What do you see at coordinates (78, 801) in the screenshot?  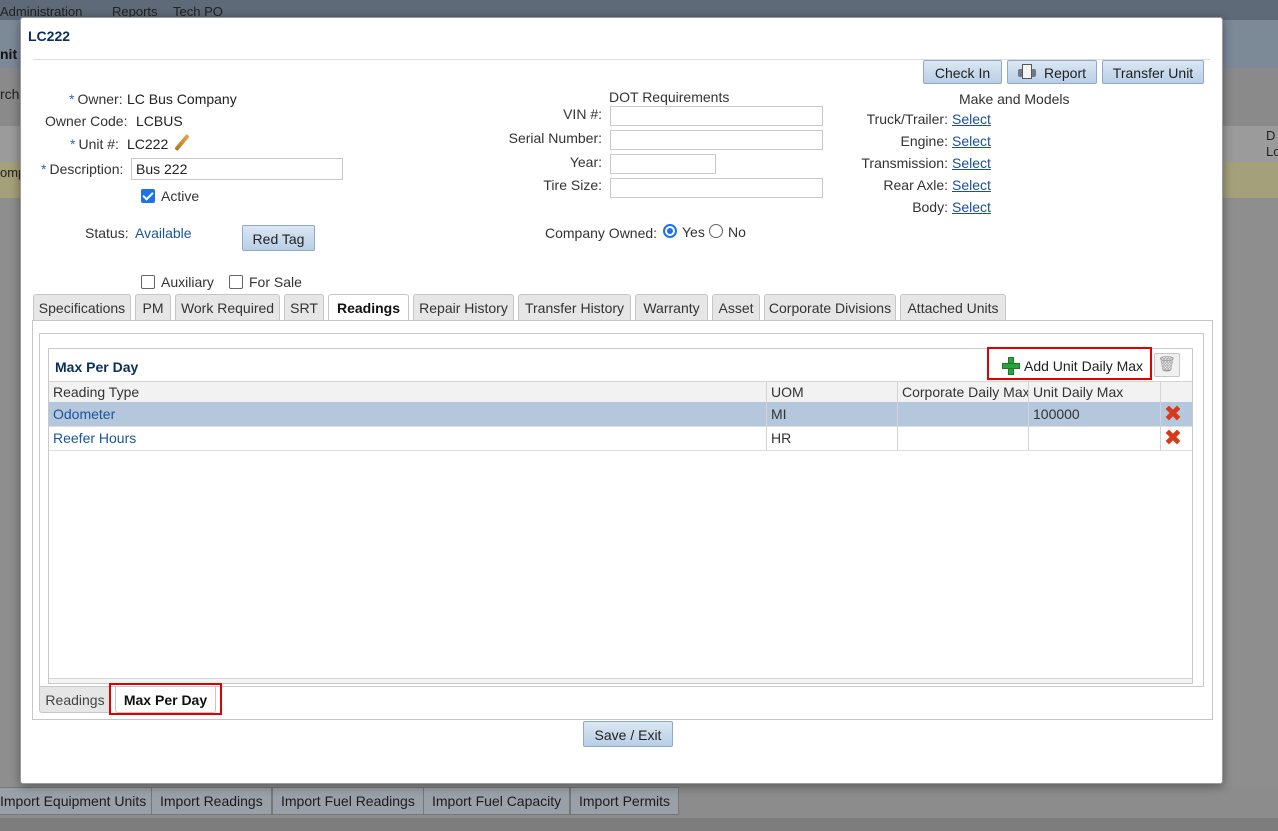 I see `import-equipment-units-button: Import Equipment Units` at bounding box center [78, 801].